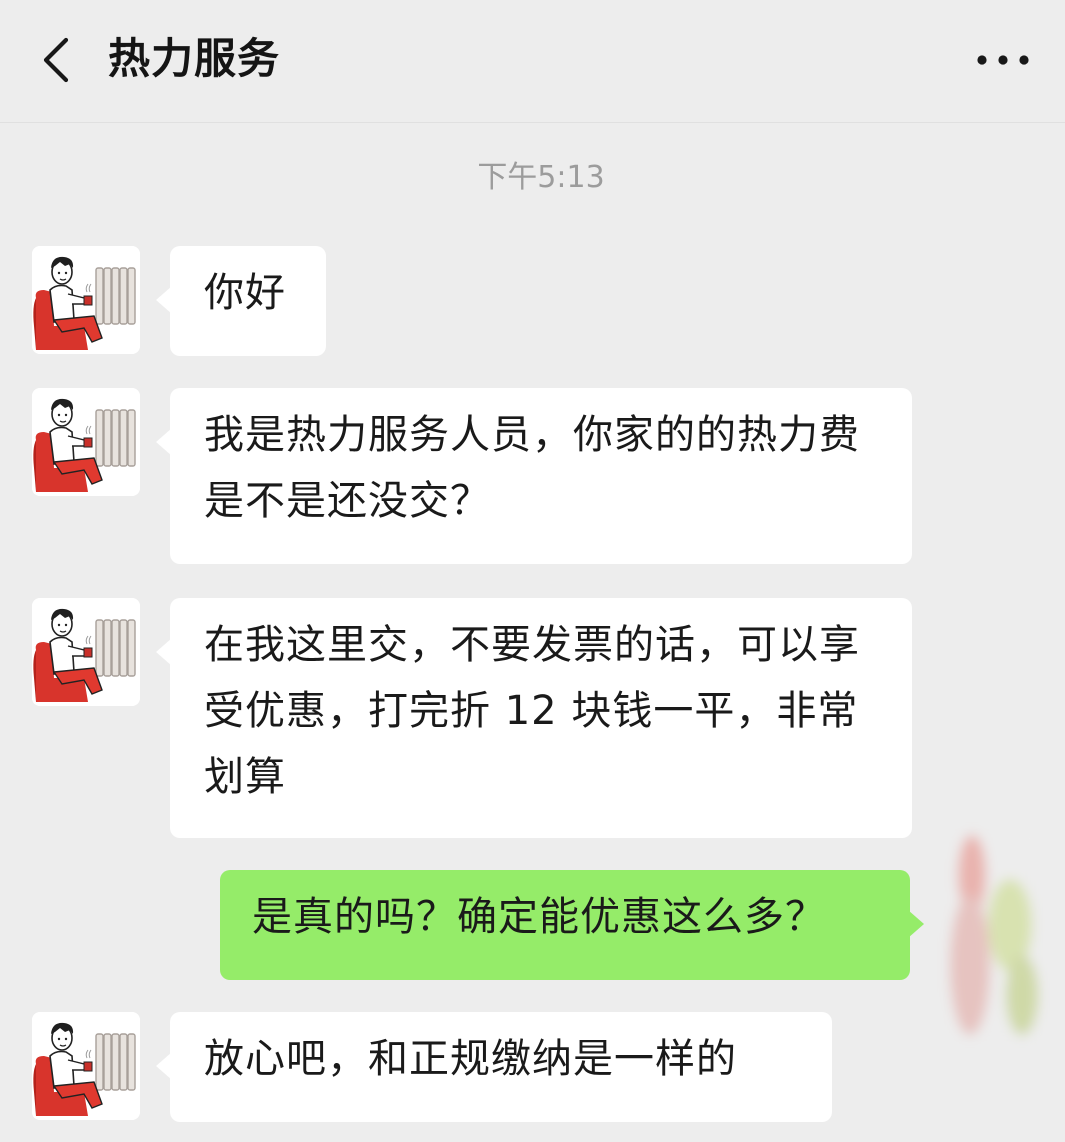  What do you see at coordinates (56, 60) in the screenshot?
I see `chevron-left-icon` at bounding box center [56, 60].